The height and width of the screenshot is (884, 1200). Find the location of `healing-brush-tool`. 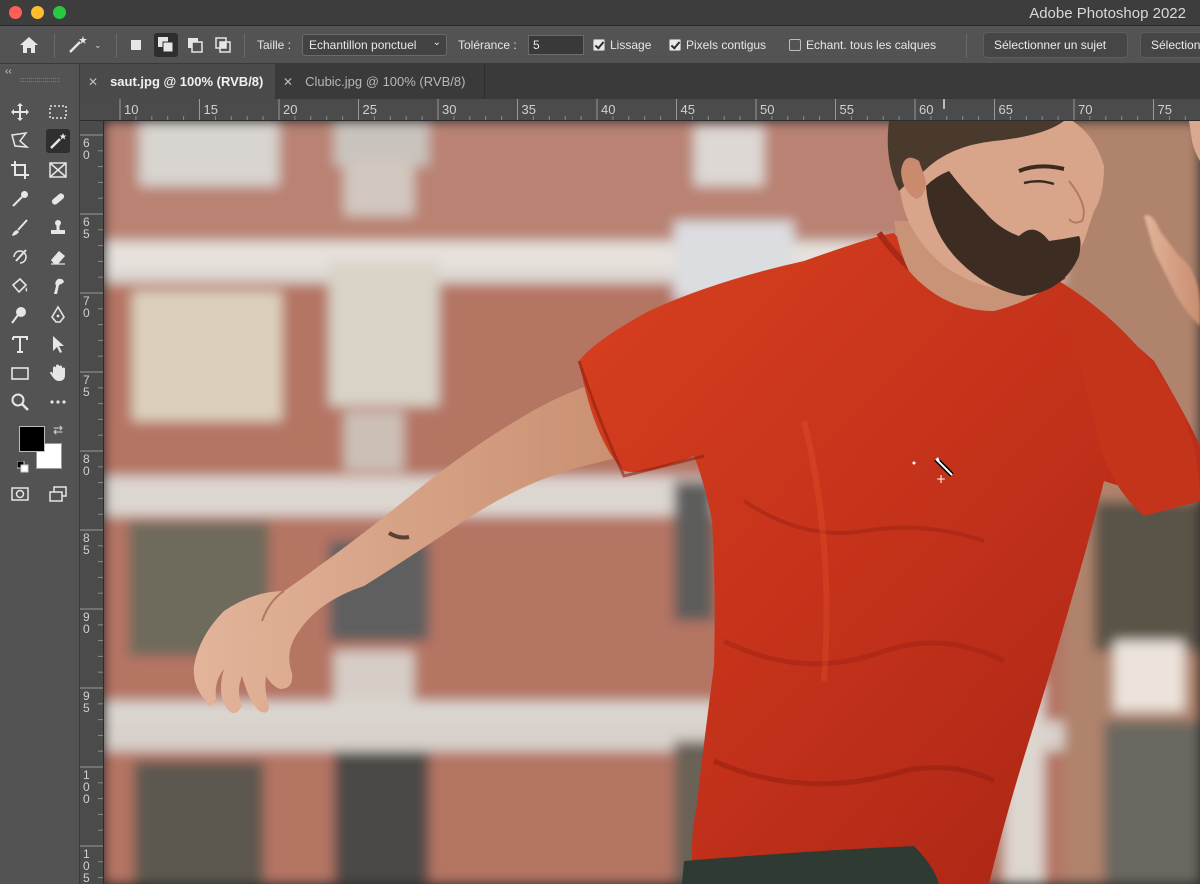

healing-brush-tool is located at coordinates (58, 199).